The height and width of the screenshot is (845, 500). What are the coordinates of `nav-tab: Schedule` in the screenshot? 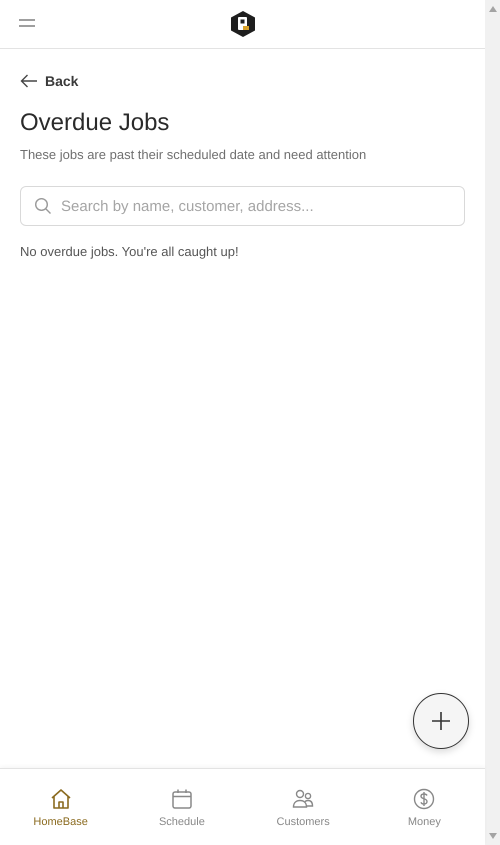 It's located at (181, 807).